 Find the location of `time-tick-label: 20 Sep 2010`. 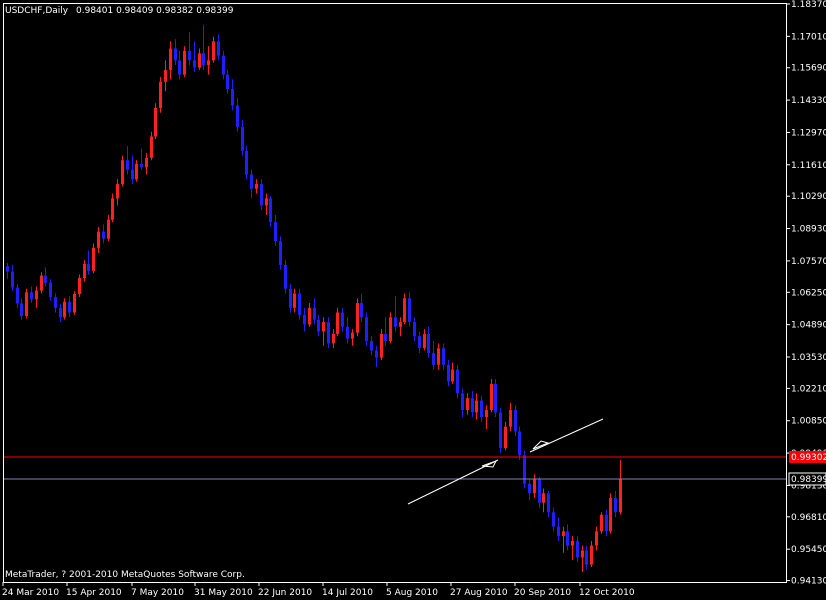

time-tick-label: 20 Sep 2010 is located at coordinates (542, 593).